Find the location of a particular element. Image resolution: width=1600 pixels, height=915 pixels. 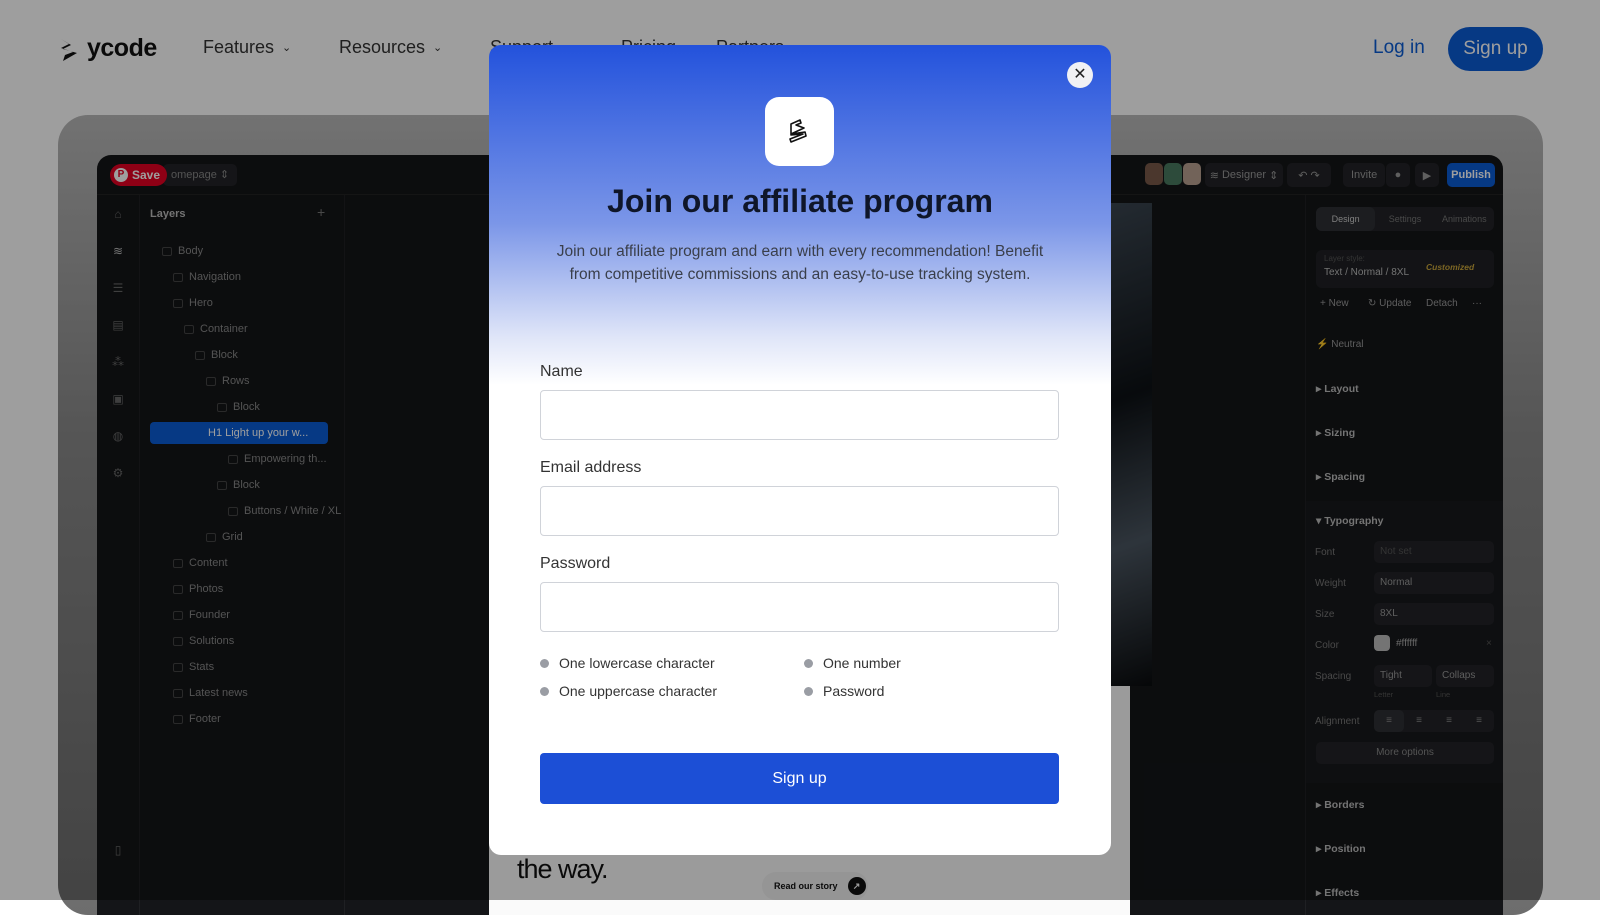

rule-number: One number is located at coordinates (852, 663).